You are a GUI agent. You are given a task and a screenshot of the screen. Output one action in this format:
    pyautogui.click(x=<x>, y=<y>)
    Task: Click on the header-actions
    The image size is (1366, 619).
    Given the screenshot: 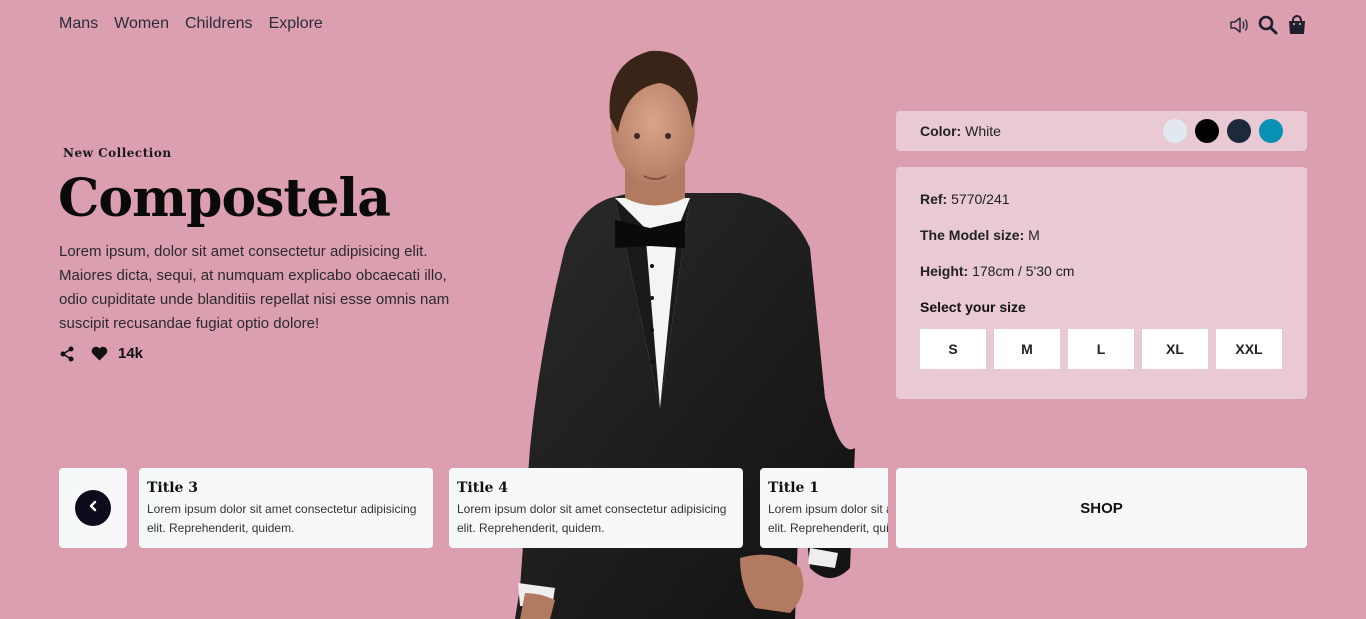 What is the action you would take?
    pyautogui.click(x=1268, y=25)
    